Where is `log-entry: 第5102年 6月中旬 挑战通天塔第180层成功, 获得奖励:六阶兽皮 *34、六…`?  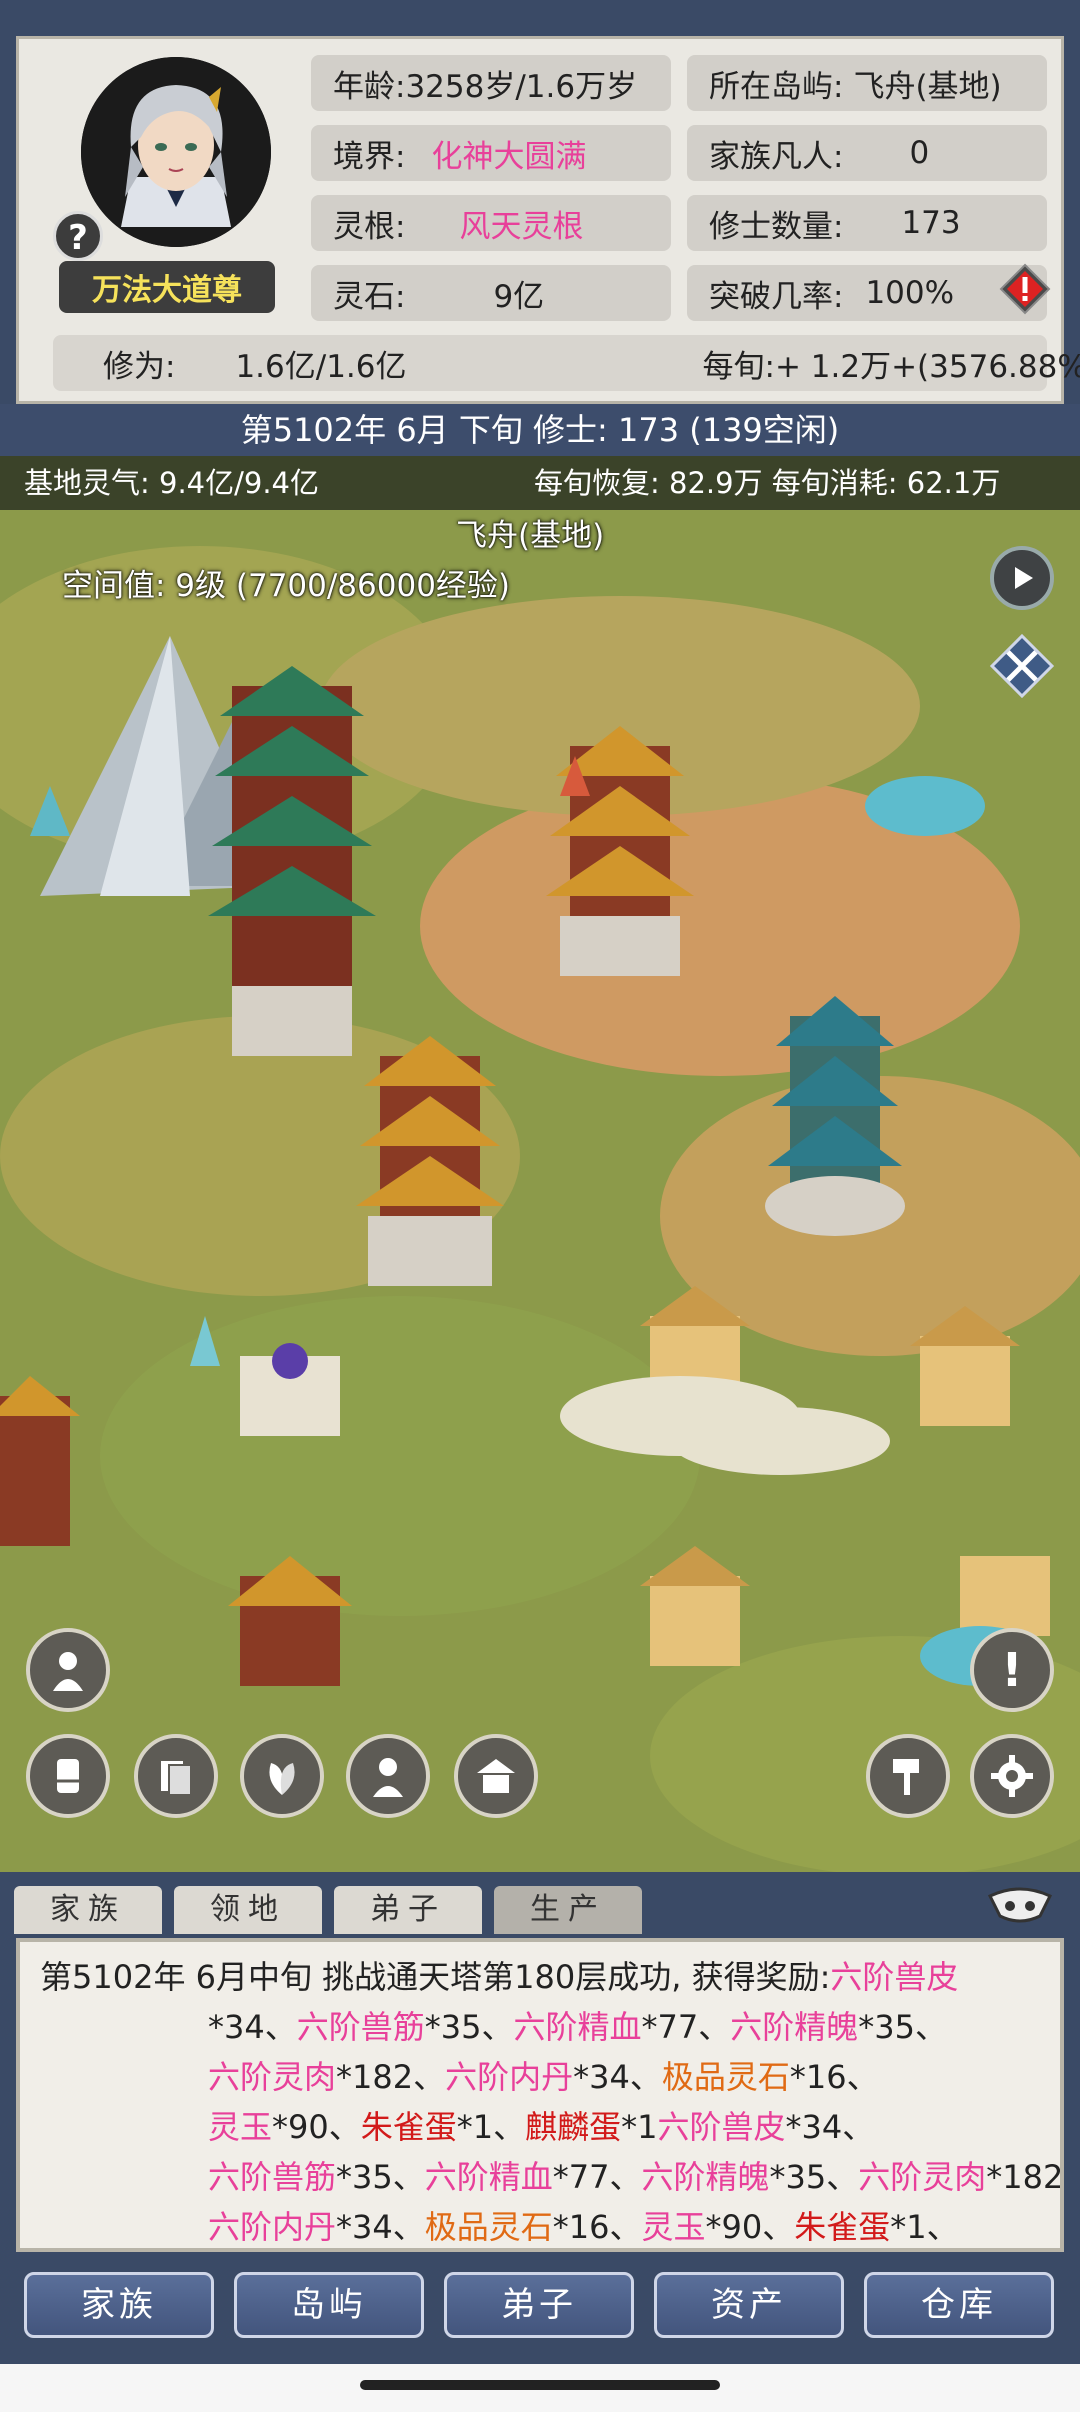
log-entry: 第5102年 6月中旬 挑战通天塔第180层成功, 获得奖励:六阶兽皮 *34、六… is located at coordinates (550, 2100).